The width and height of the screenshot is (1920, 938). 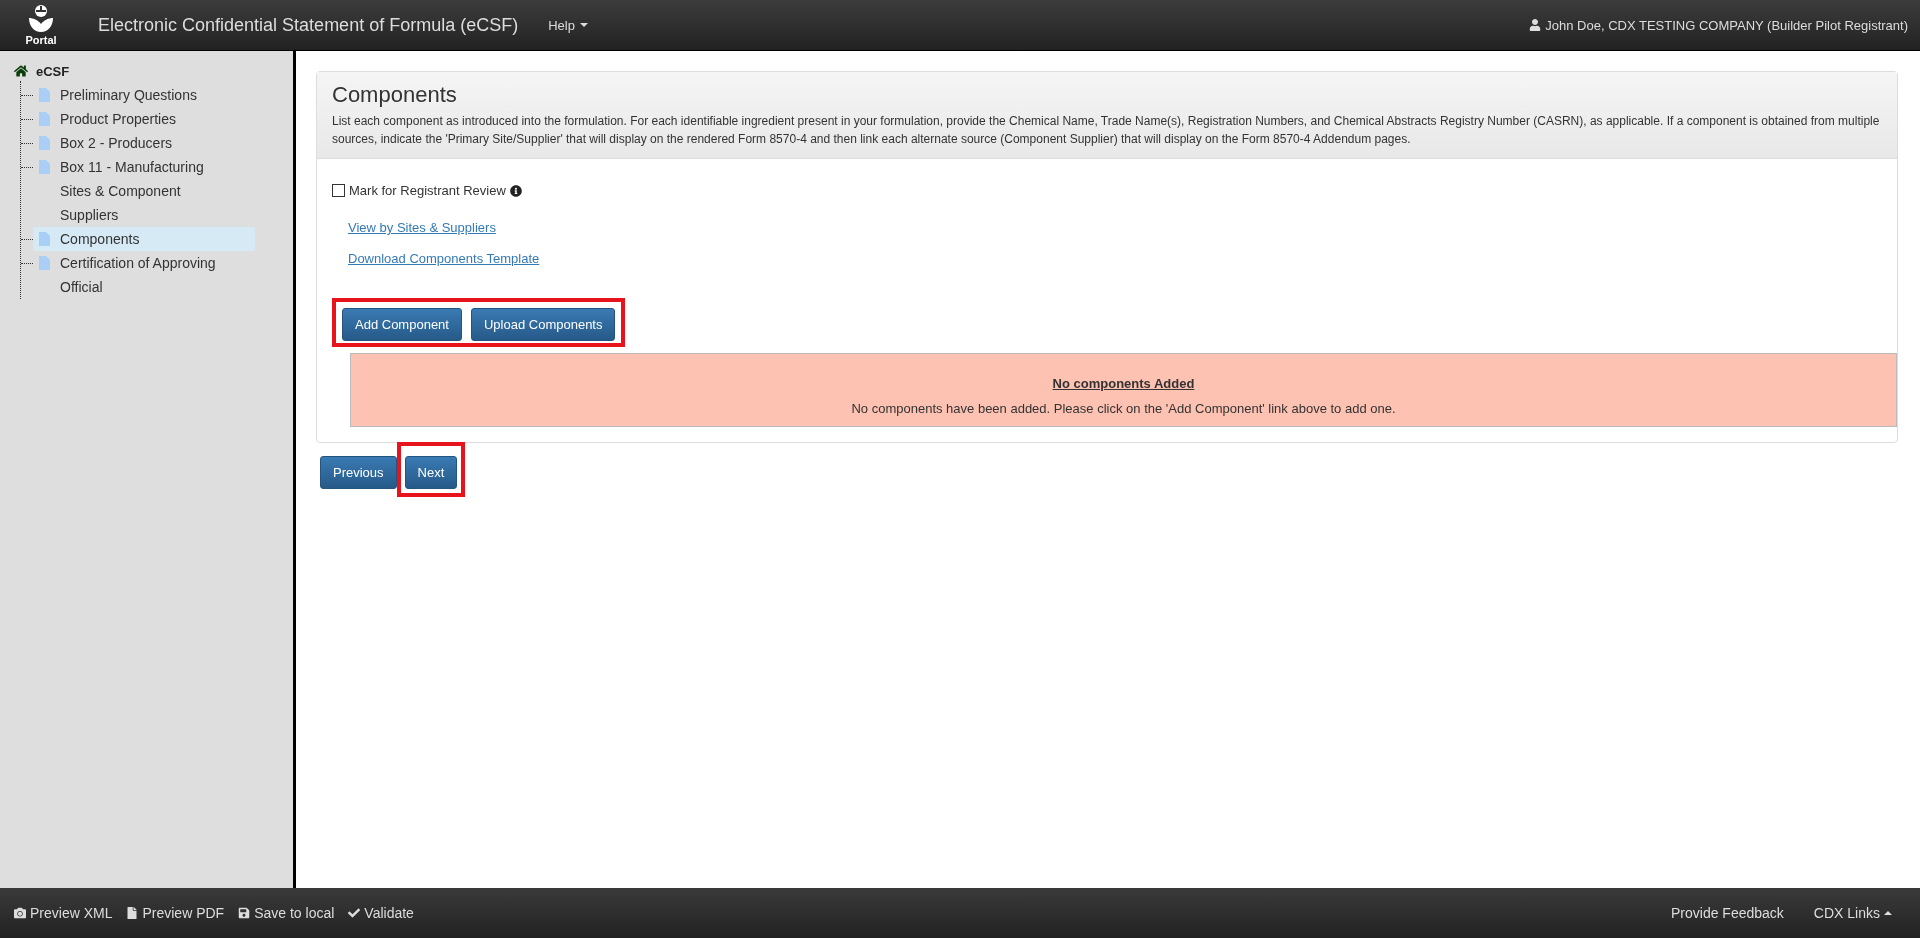 I want to click on user-name: John Doe, CDX TESTING COMPANY (Builder Pilot Registrant), so click(x=1726, y=25).